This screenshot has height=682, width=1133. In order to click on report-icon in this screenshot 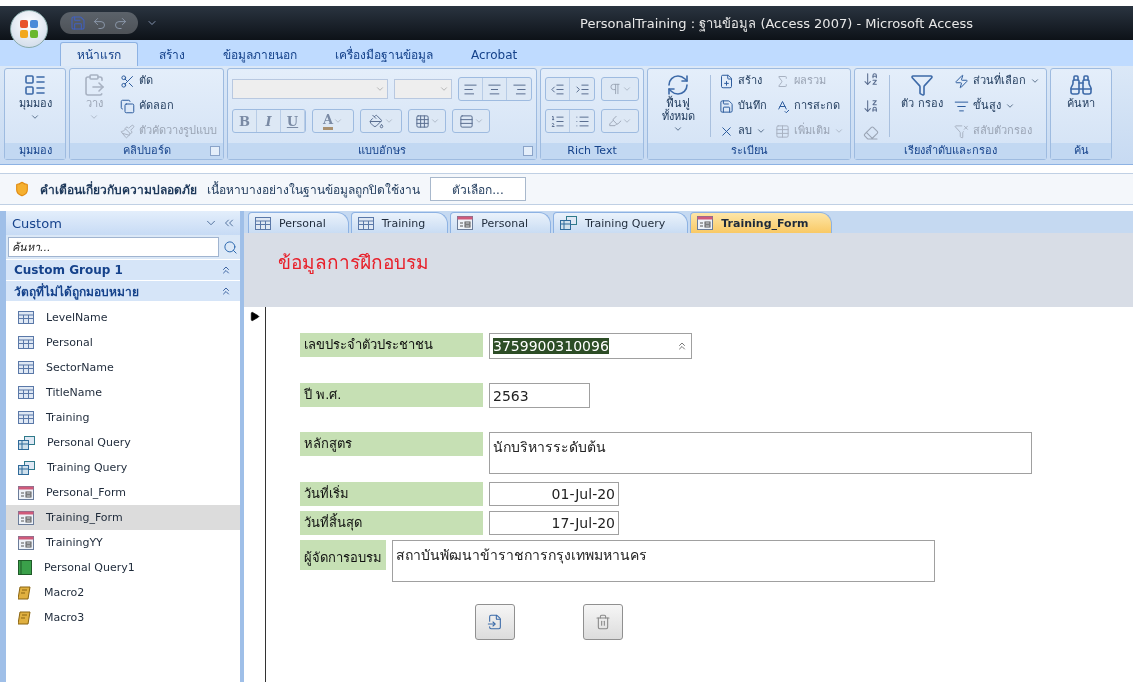, I will do `click(25, 567)`.